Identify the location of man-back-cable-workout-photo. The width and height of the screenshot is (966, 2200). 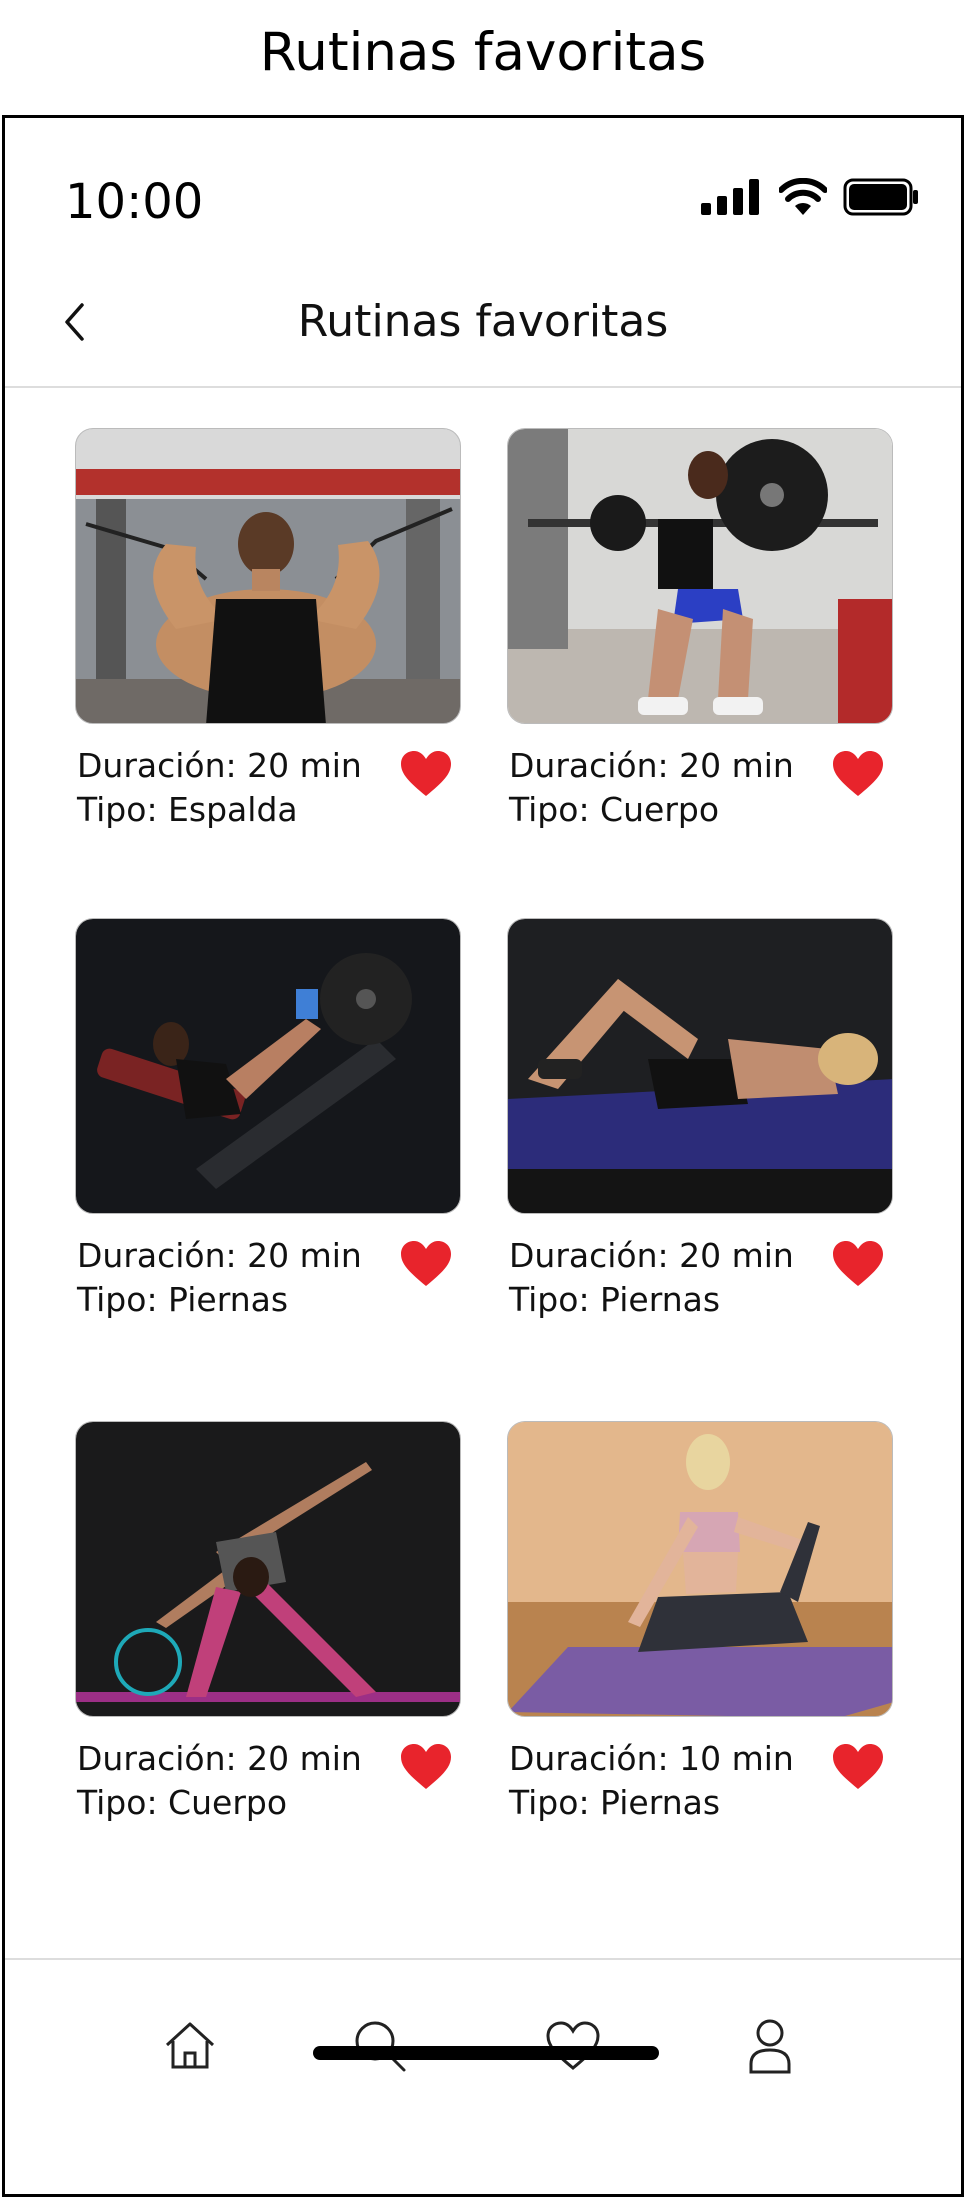
(268, 576).